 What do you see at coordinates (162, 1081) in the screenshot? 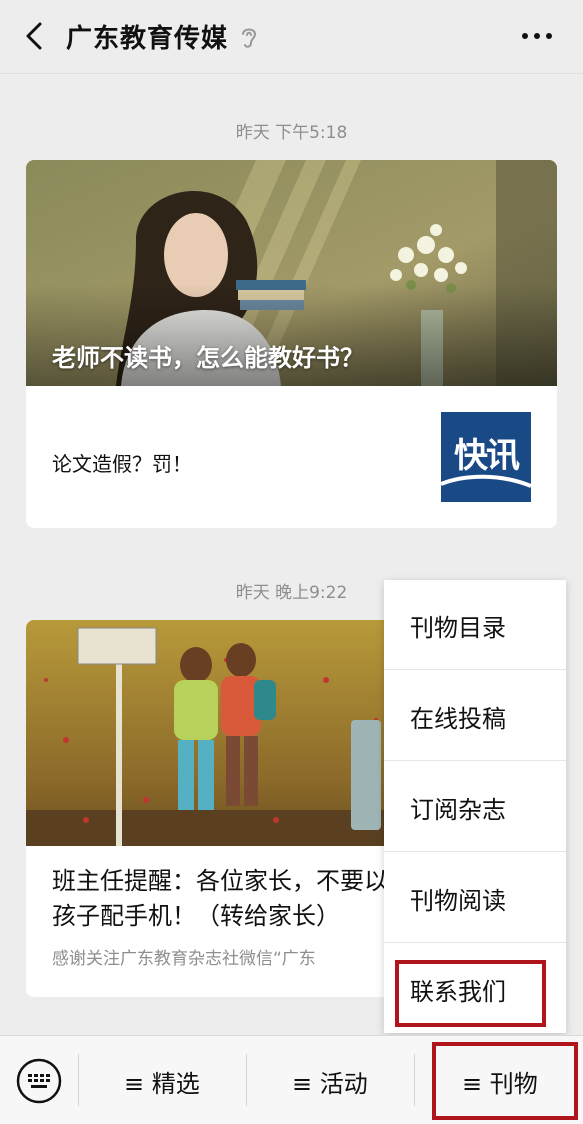
I see `tab-featured: ≡ 精选` at bounding box center [162, 1081].